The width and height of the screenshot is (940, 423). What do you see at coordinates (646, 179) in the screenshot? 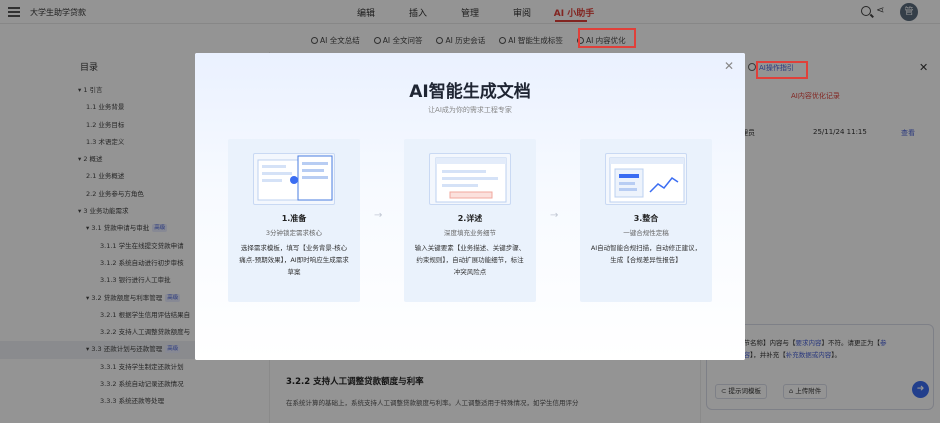
I see `integrate-illustration` at bounding box center [646, 179].